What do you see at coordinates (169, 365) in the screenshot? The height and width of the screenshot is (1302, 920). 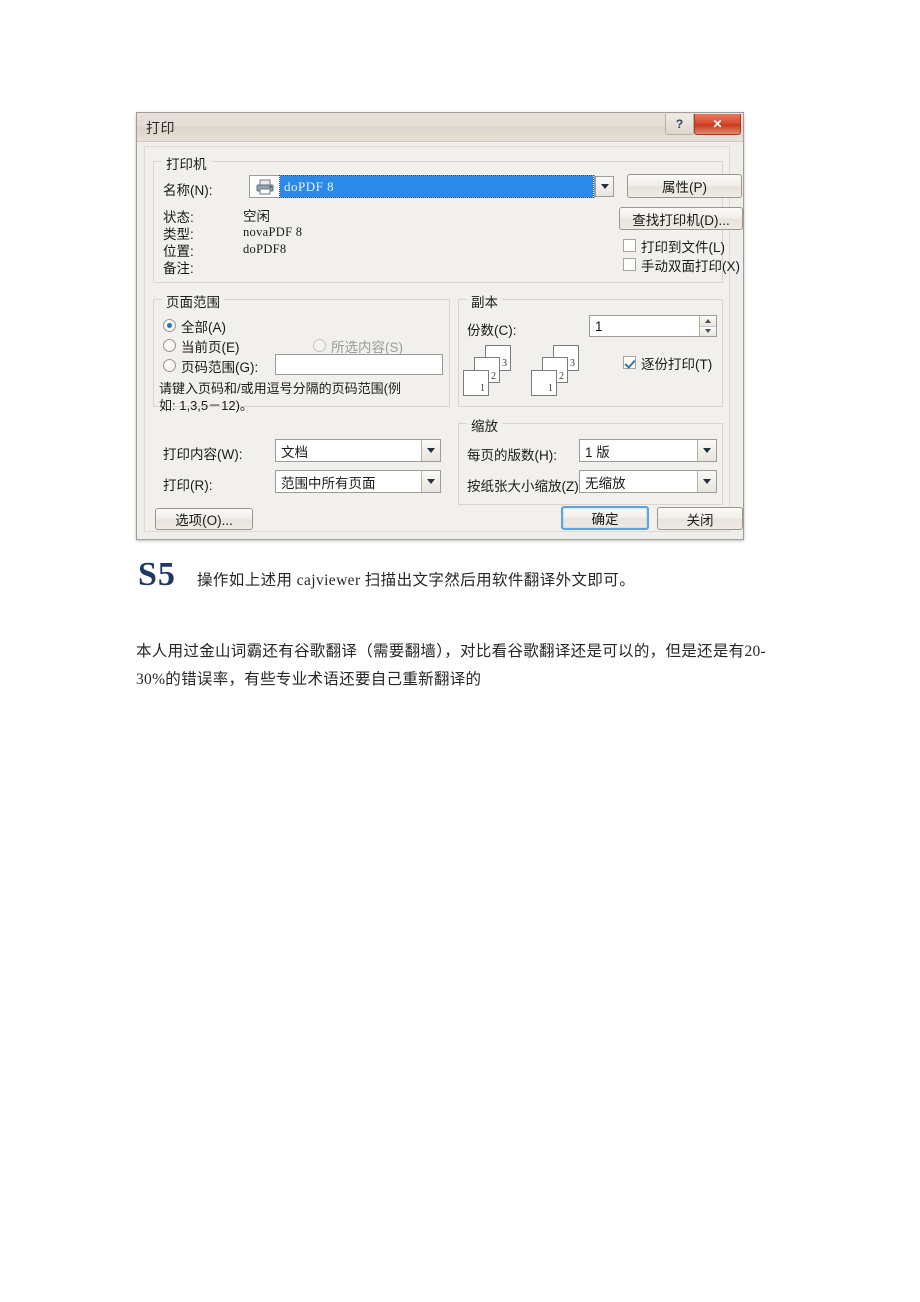 I see `radio-page-range` at bounding box center [169, 365].